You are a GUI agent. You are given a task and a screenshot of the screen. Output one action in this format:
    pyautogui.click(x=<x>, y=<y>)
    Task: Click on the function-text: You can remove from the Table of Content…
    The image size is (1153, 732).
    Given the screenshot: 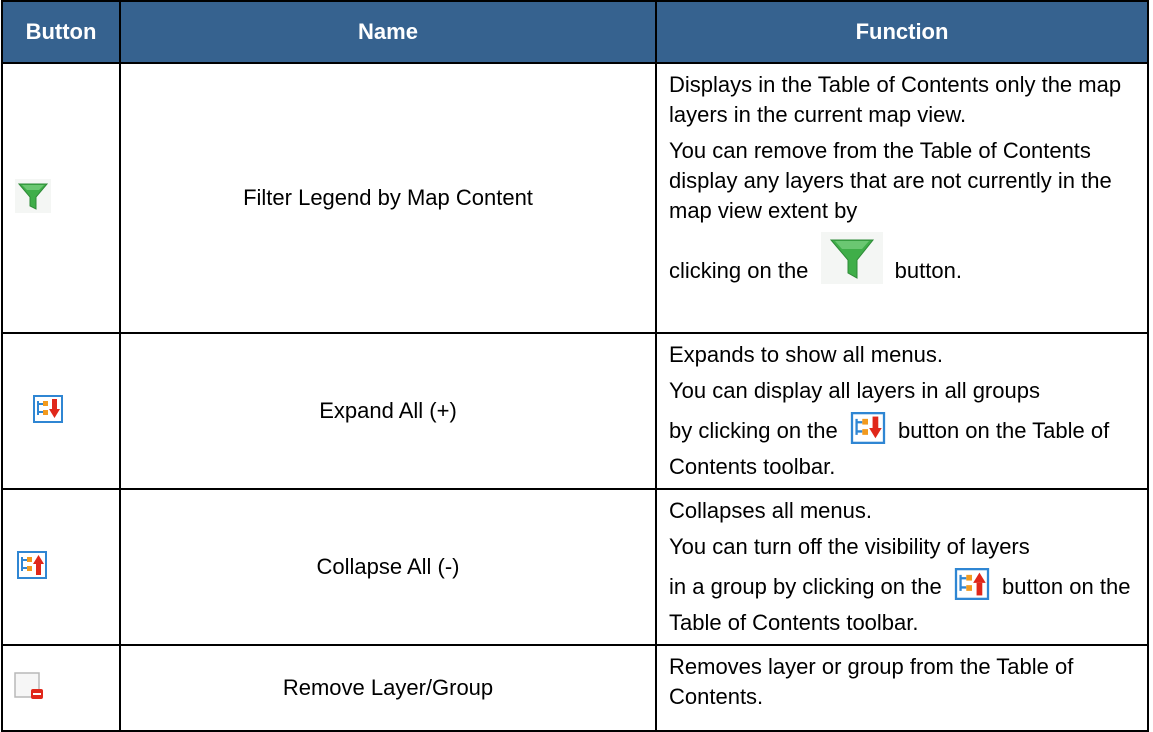 What is the action you would take?
    pyautogui.click(x=890, y=180)
    